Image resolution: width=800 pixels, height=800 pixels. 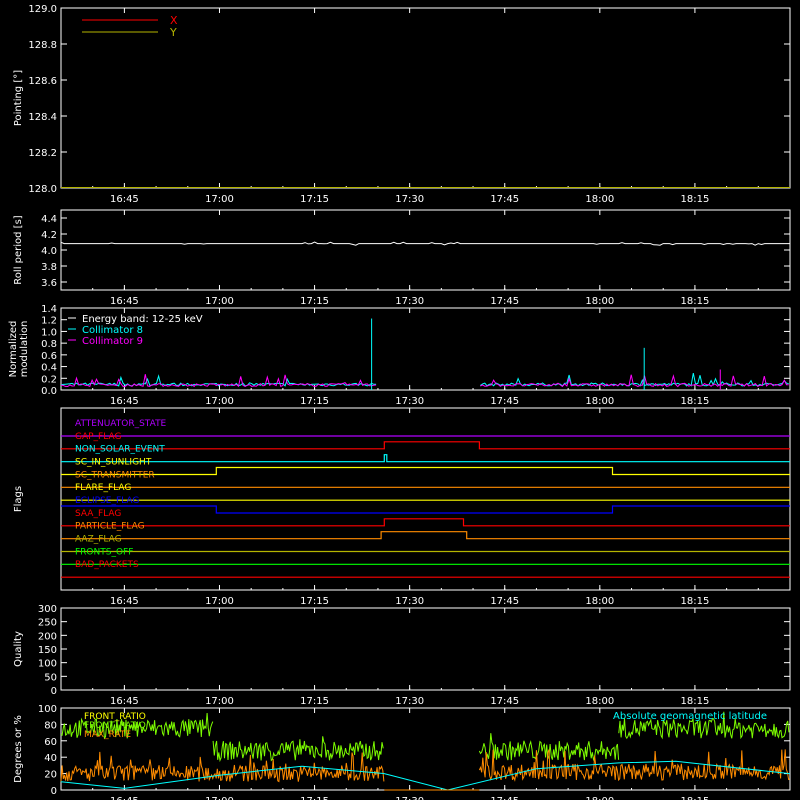 What do you see at coordinates (425, 445) in the screenshot?
I see `flag-gap-flag` at bounding box center [425, 445].